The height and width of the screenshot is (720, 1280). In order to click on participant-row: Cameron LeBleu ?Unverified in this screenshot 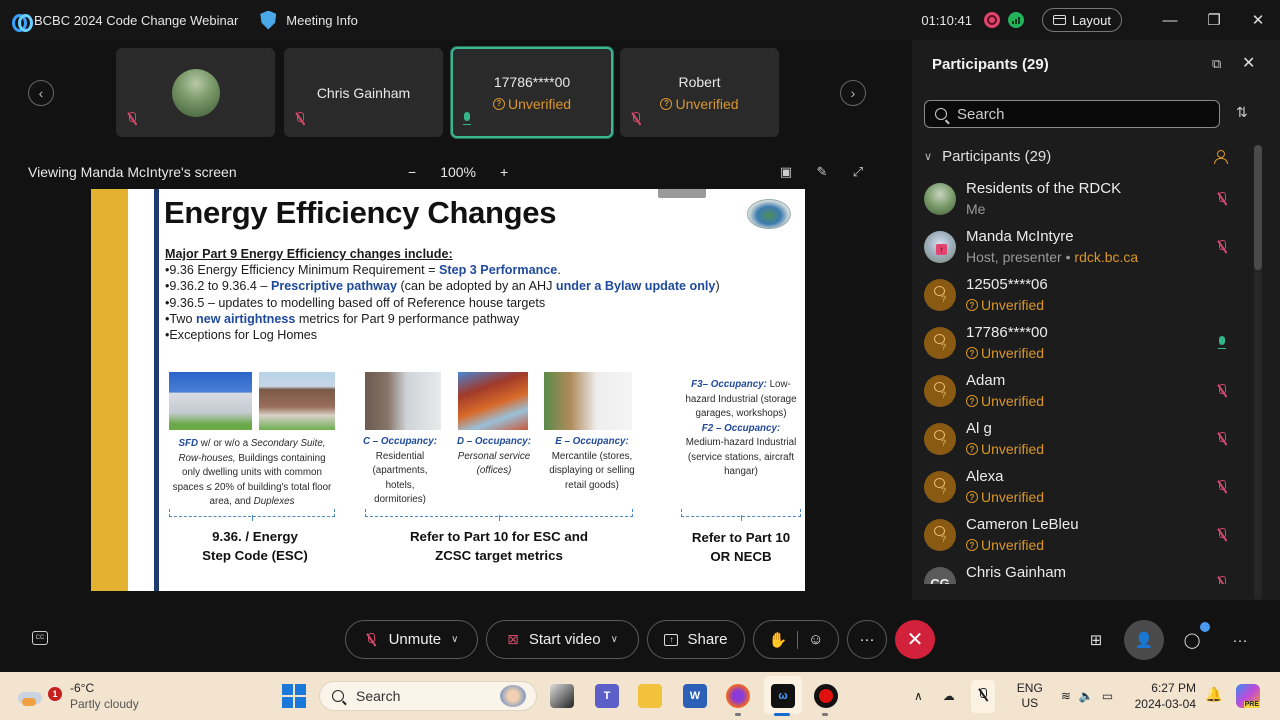, I will do `click(1082, 536)`.